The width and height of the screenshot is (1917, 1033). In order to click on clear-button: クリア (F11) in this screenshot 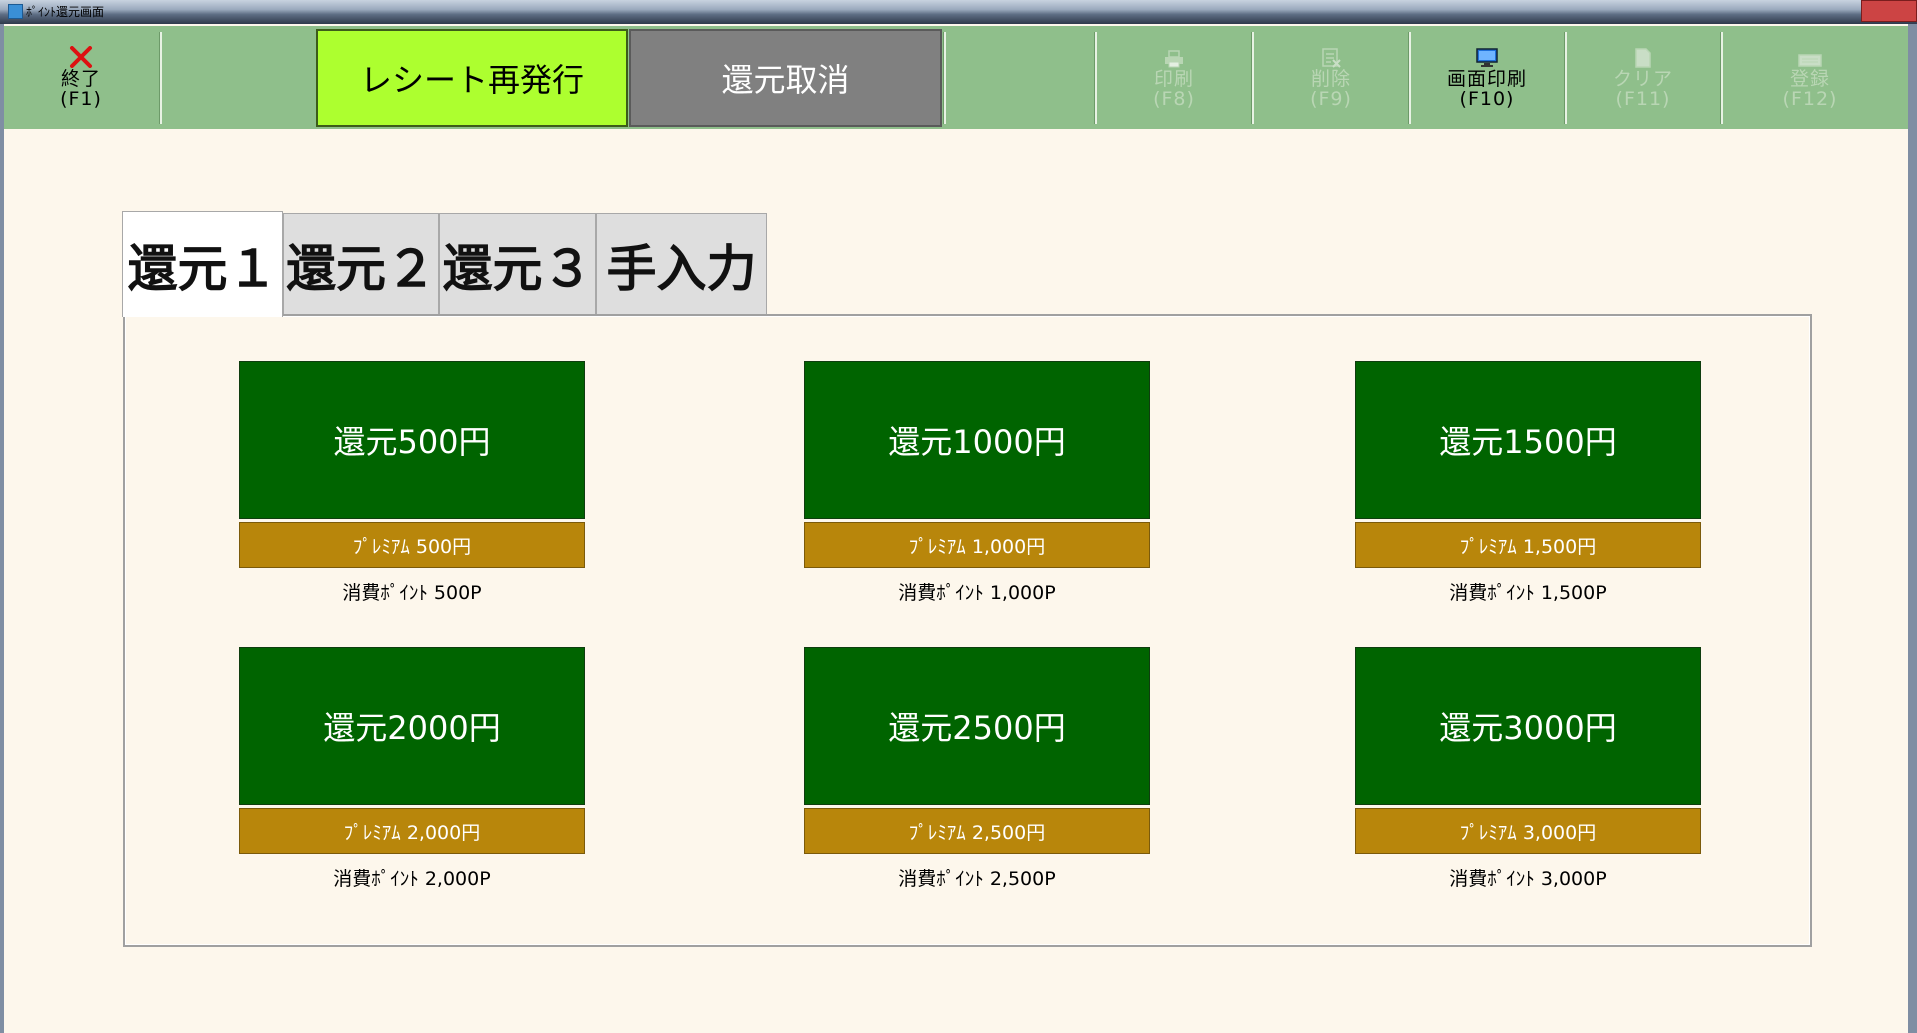, I will do `click(1643, 77)`.